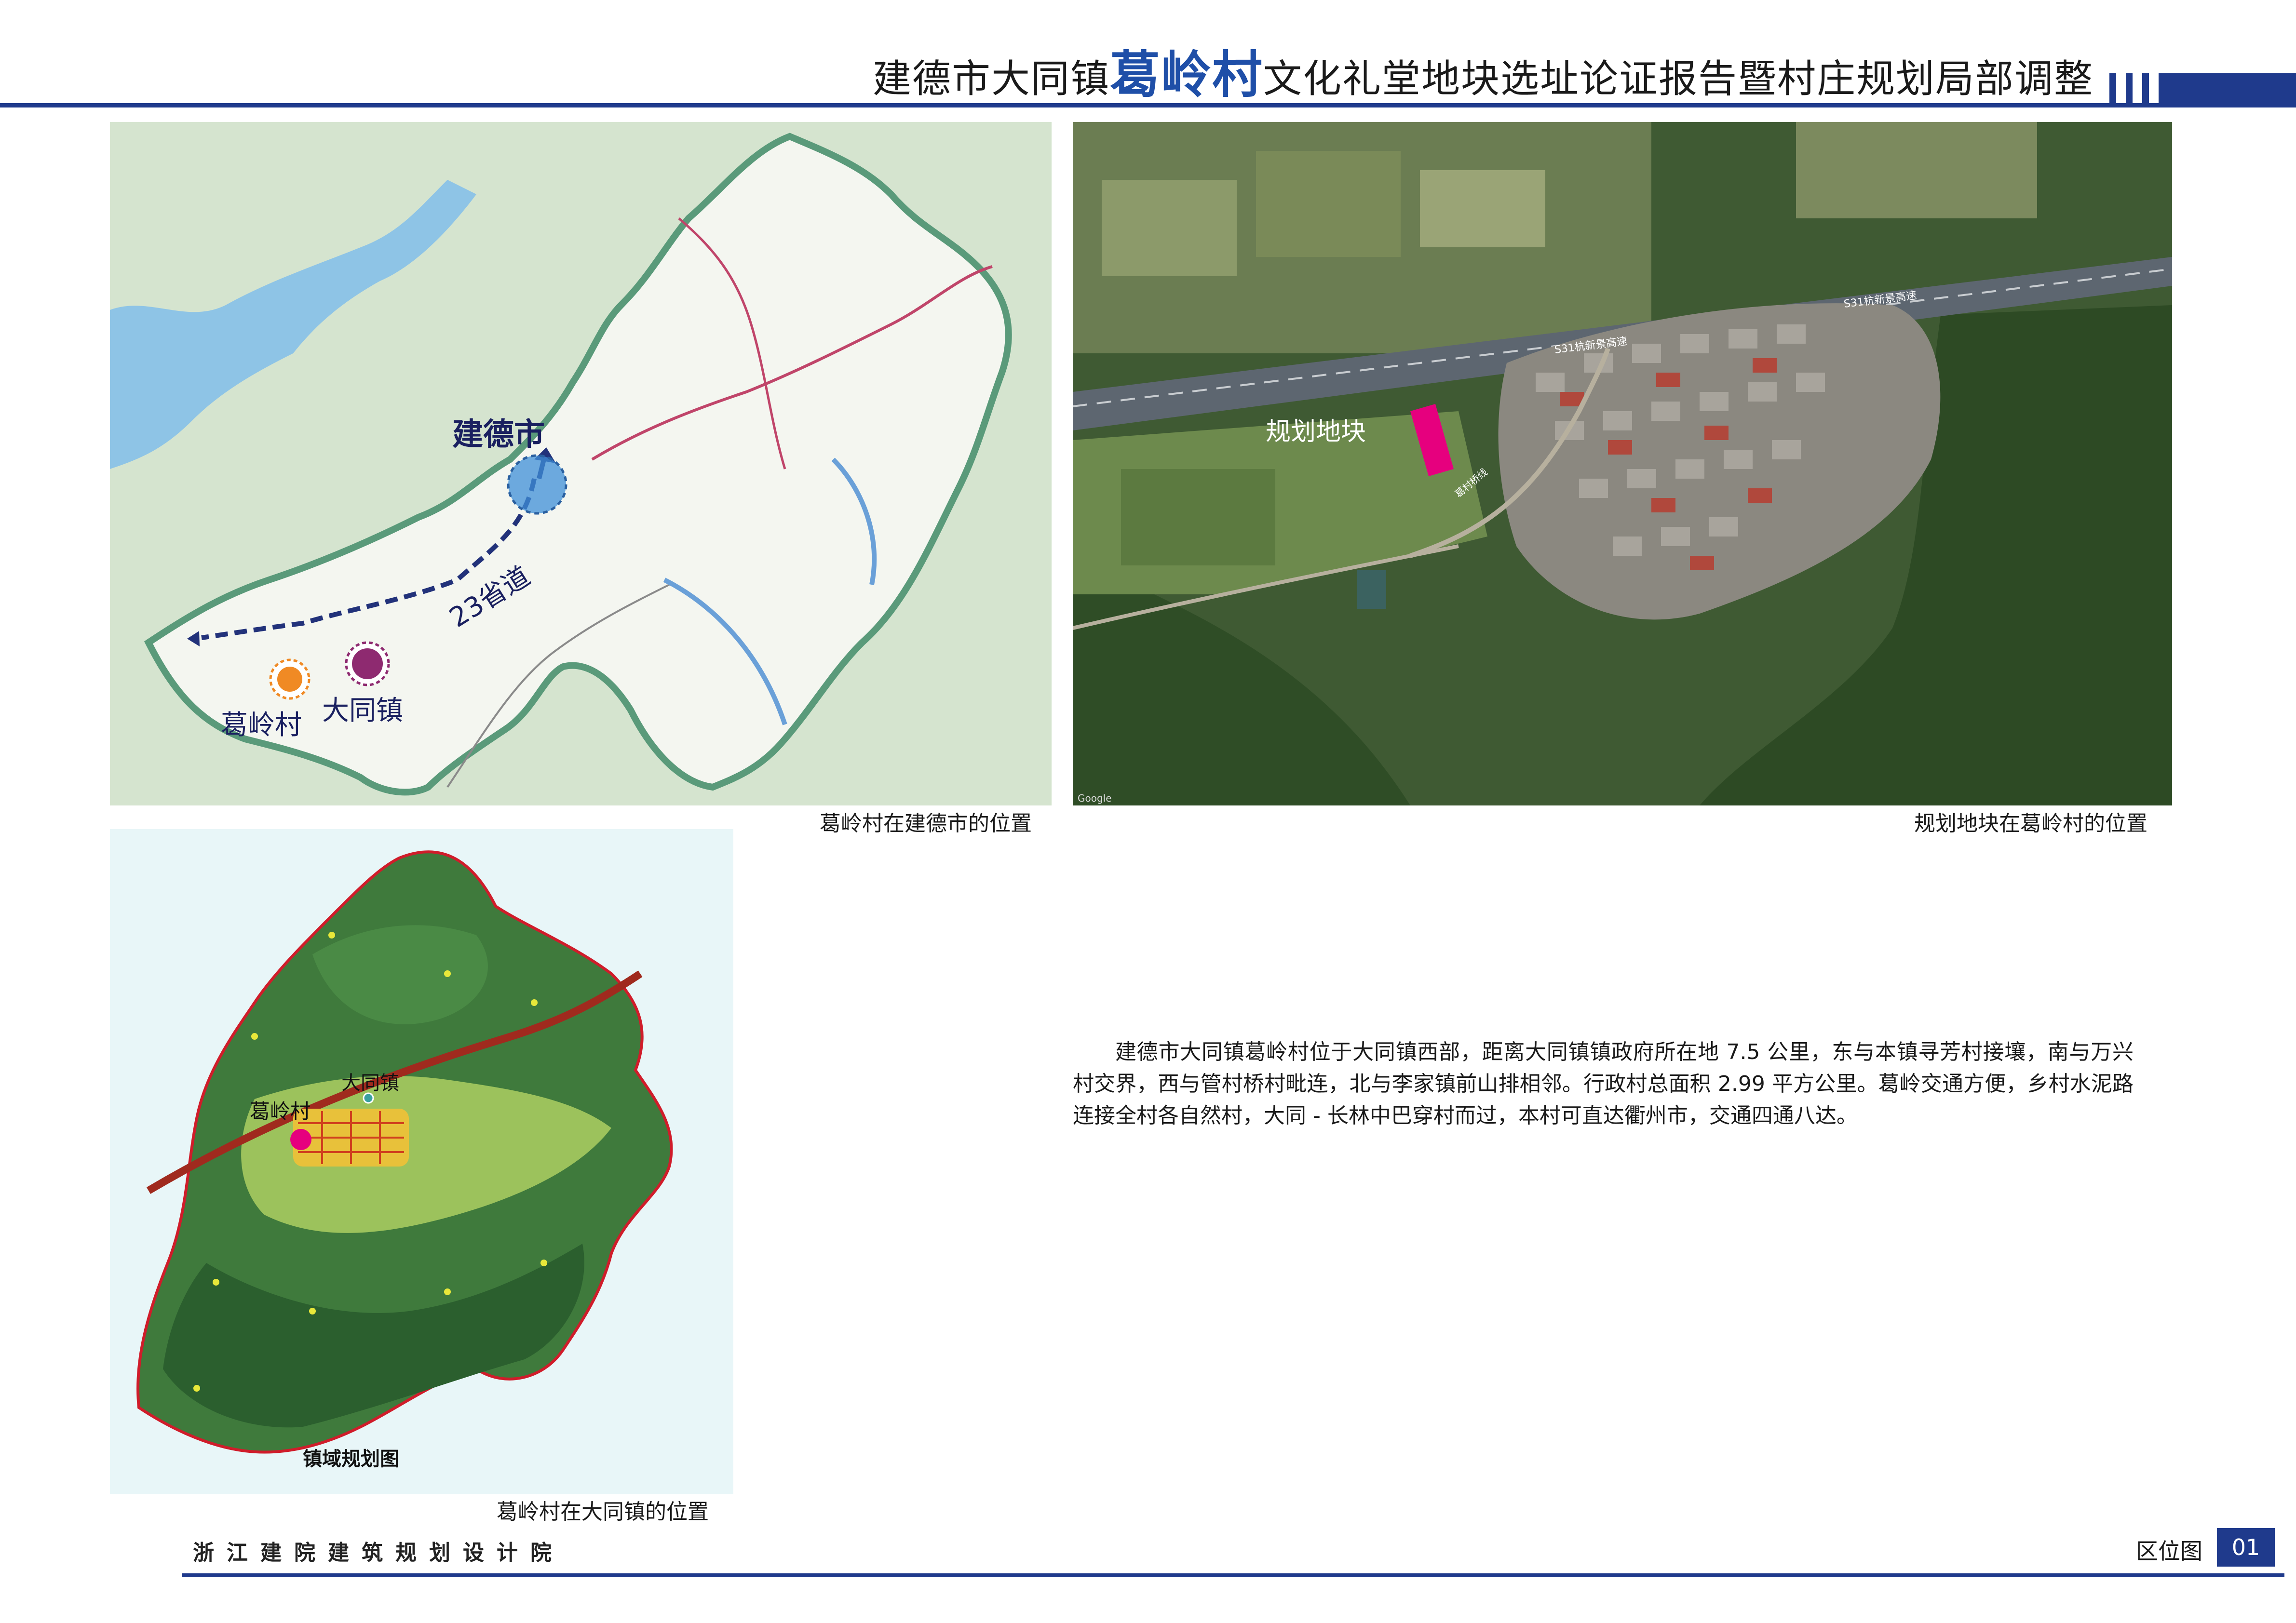 This screenshot has height=1623, width=2296. What do you see at coordinates (498, 435) in the screenshot?
I see `label-city: 建德市` at bounding box center [498, 435].